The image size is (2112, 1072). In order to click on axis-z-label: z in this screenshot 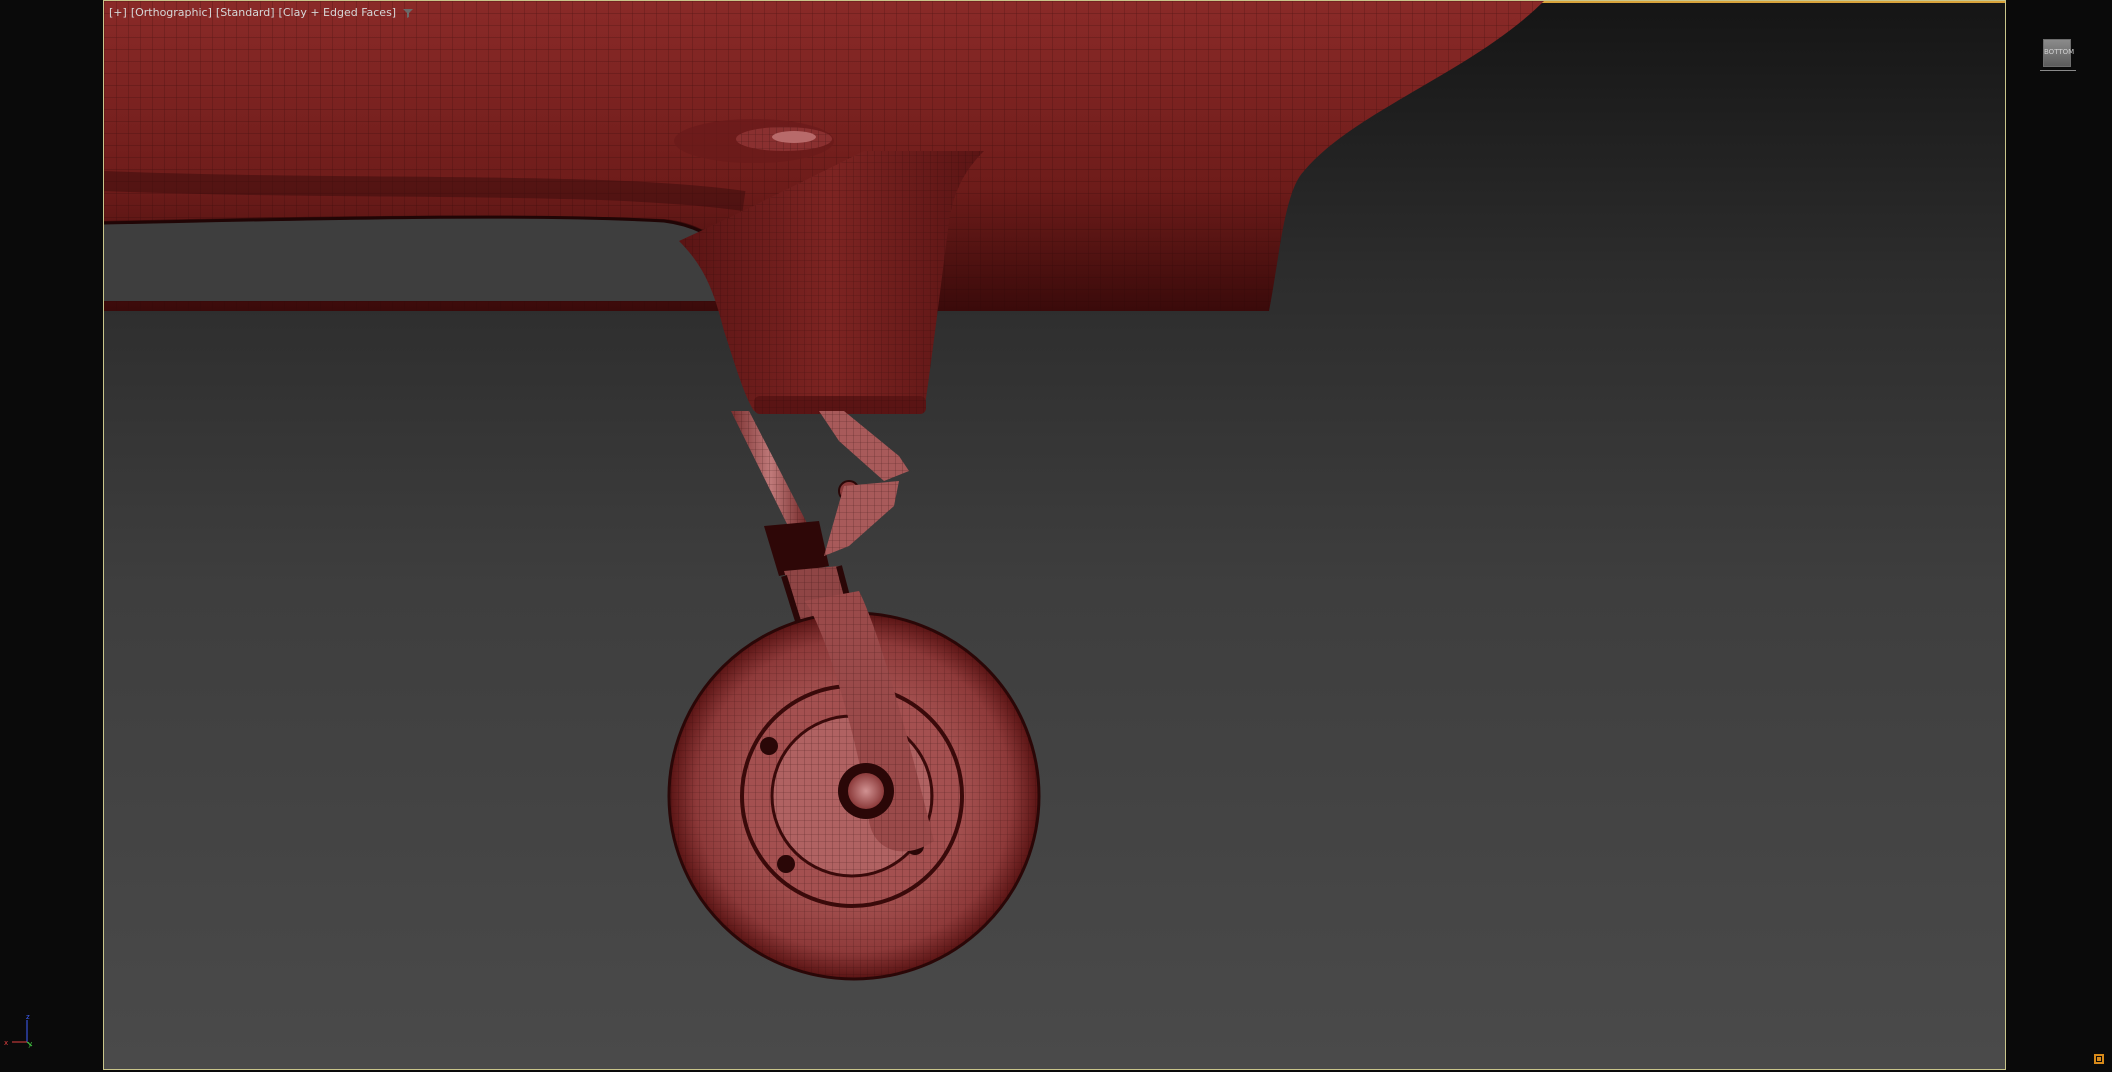, I will do `click(28, 1017)`.